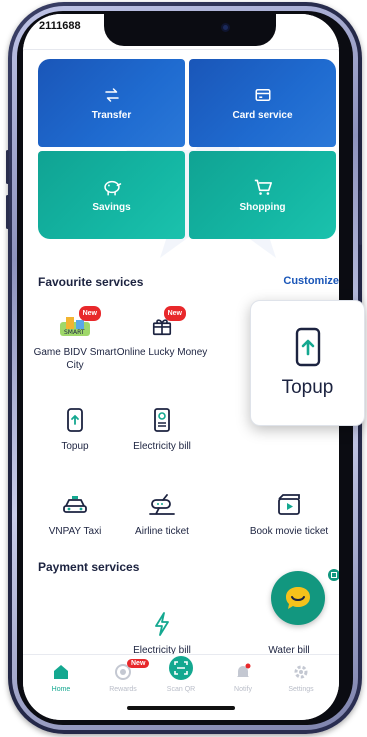  I want to click on service-game-bidv: SMART New Game BIDV Smart City, so click(75, 339).